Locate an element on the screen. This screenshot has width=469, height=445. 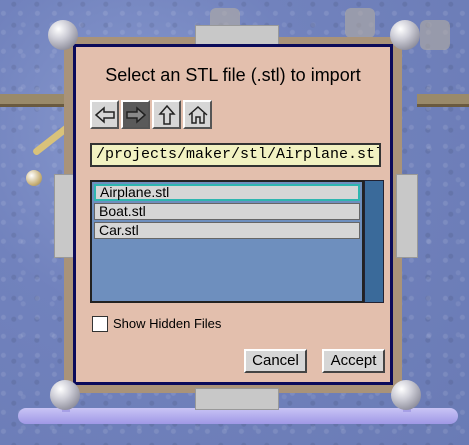
file-list-scrollbar is located at coordinates (374, 241).